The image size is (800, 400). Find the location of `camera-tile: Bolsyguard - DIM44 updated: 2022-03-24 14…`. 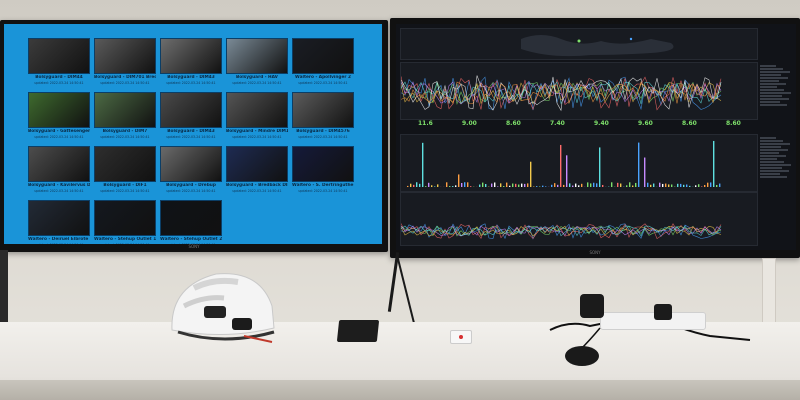

camera-tile: Bolsyguard - DIM44 updated: 2022-03-24 14… is located at coordinates (59, 63).